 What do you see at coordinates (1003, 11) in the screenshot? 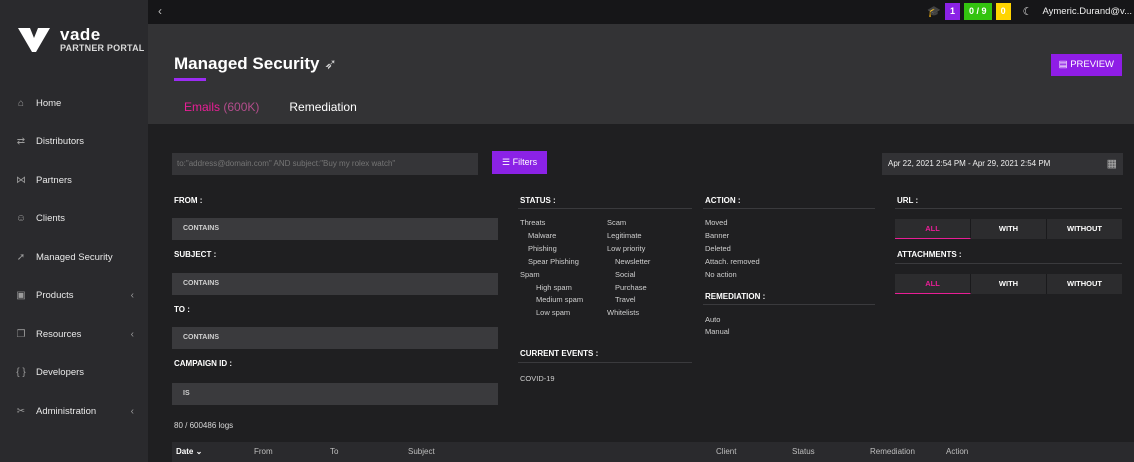
I see `badge-yellow: 0` at bounding box center [1003, 11].